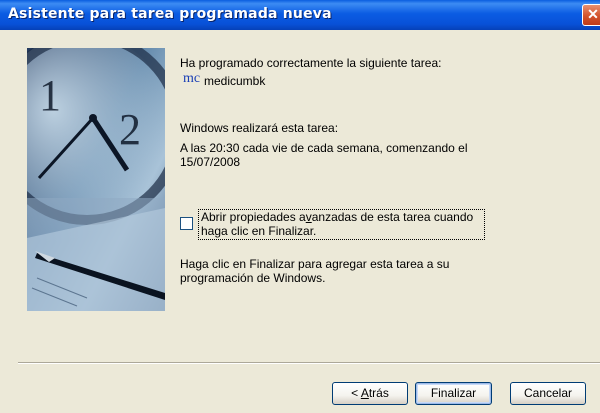 This screenshot has width=600, height=413. Describe the element at coordinates (130, 129) in the screenshot. I see `svg-text: 2` at that location.